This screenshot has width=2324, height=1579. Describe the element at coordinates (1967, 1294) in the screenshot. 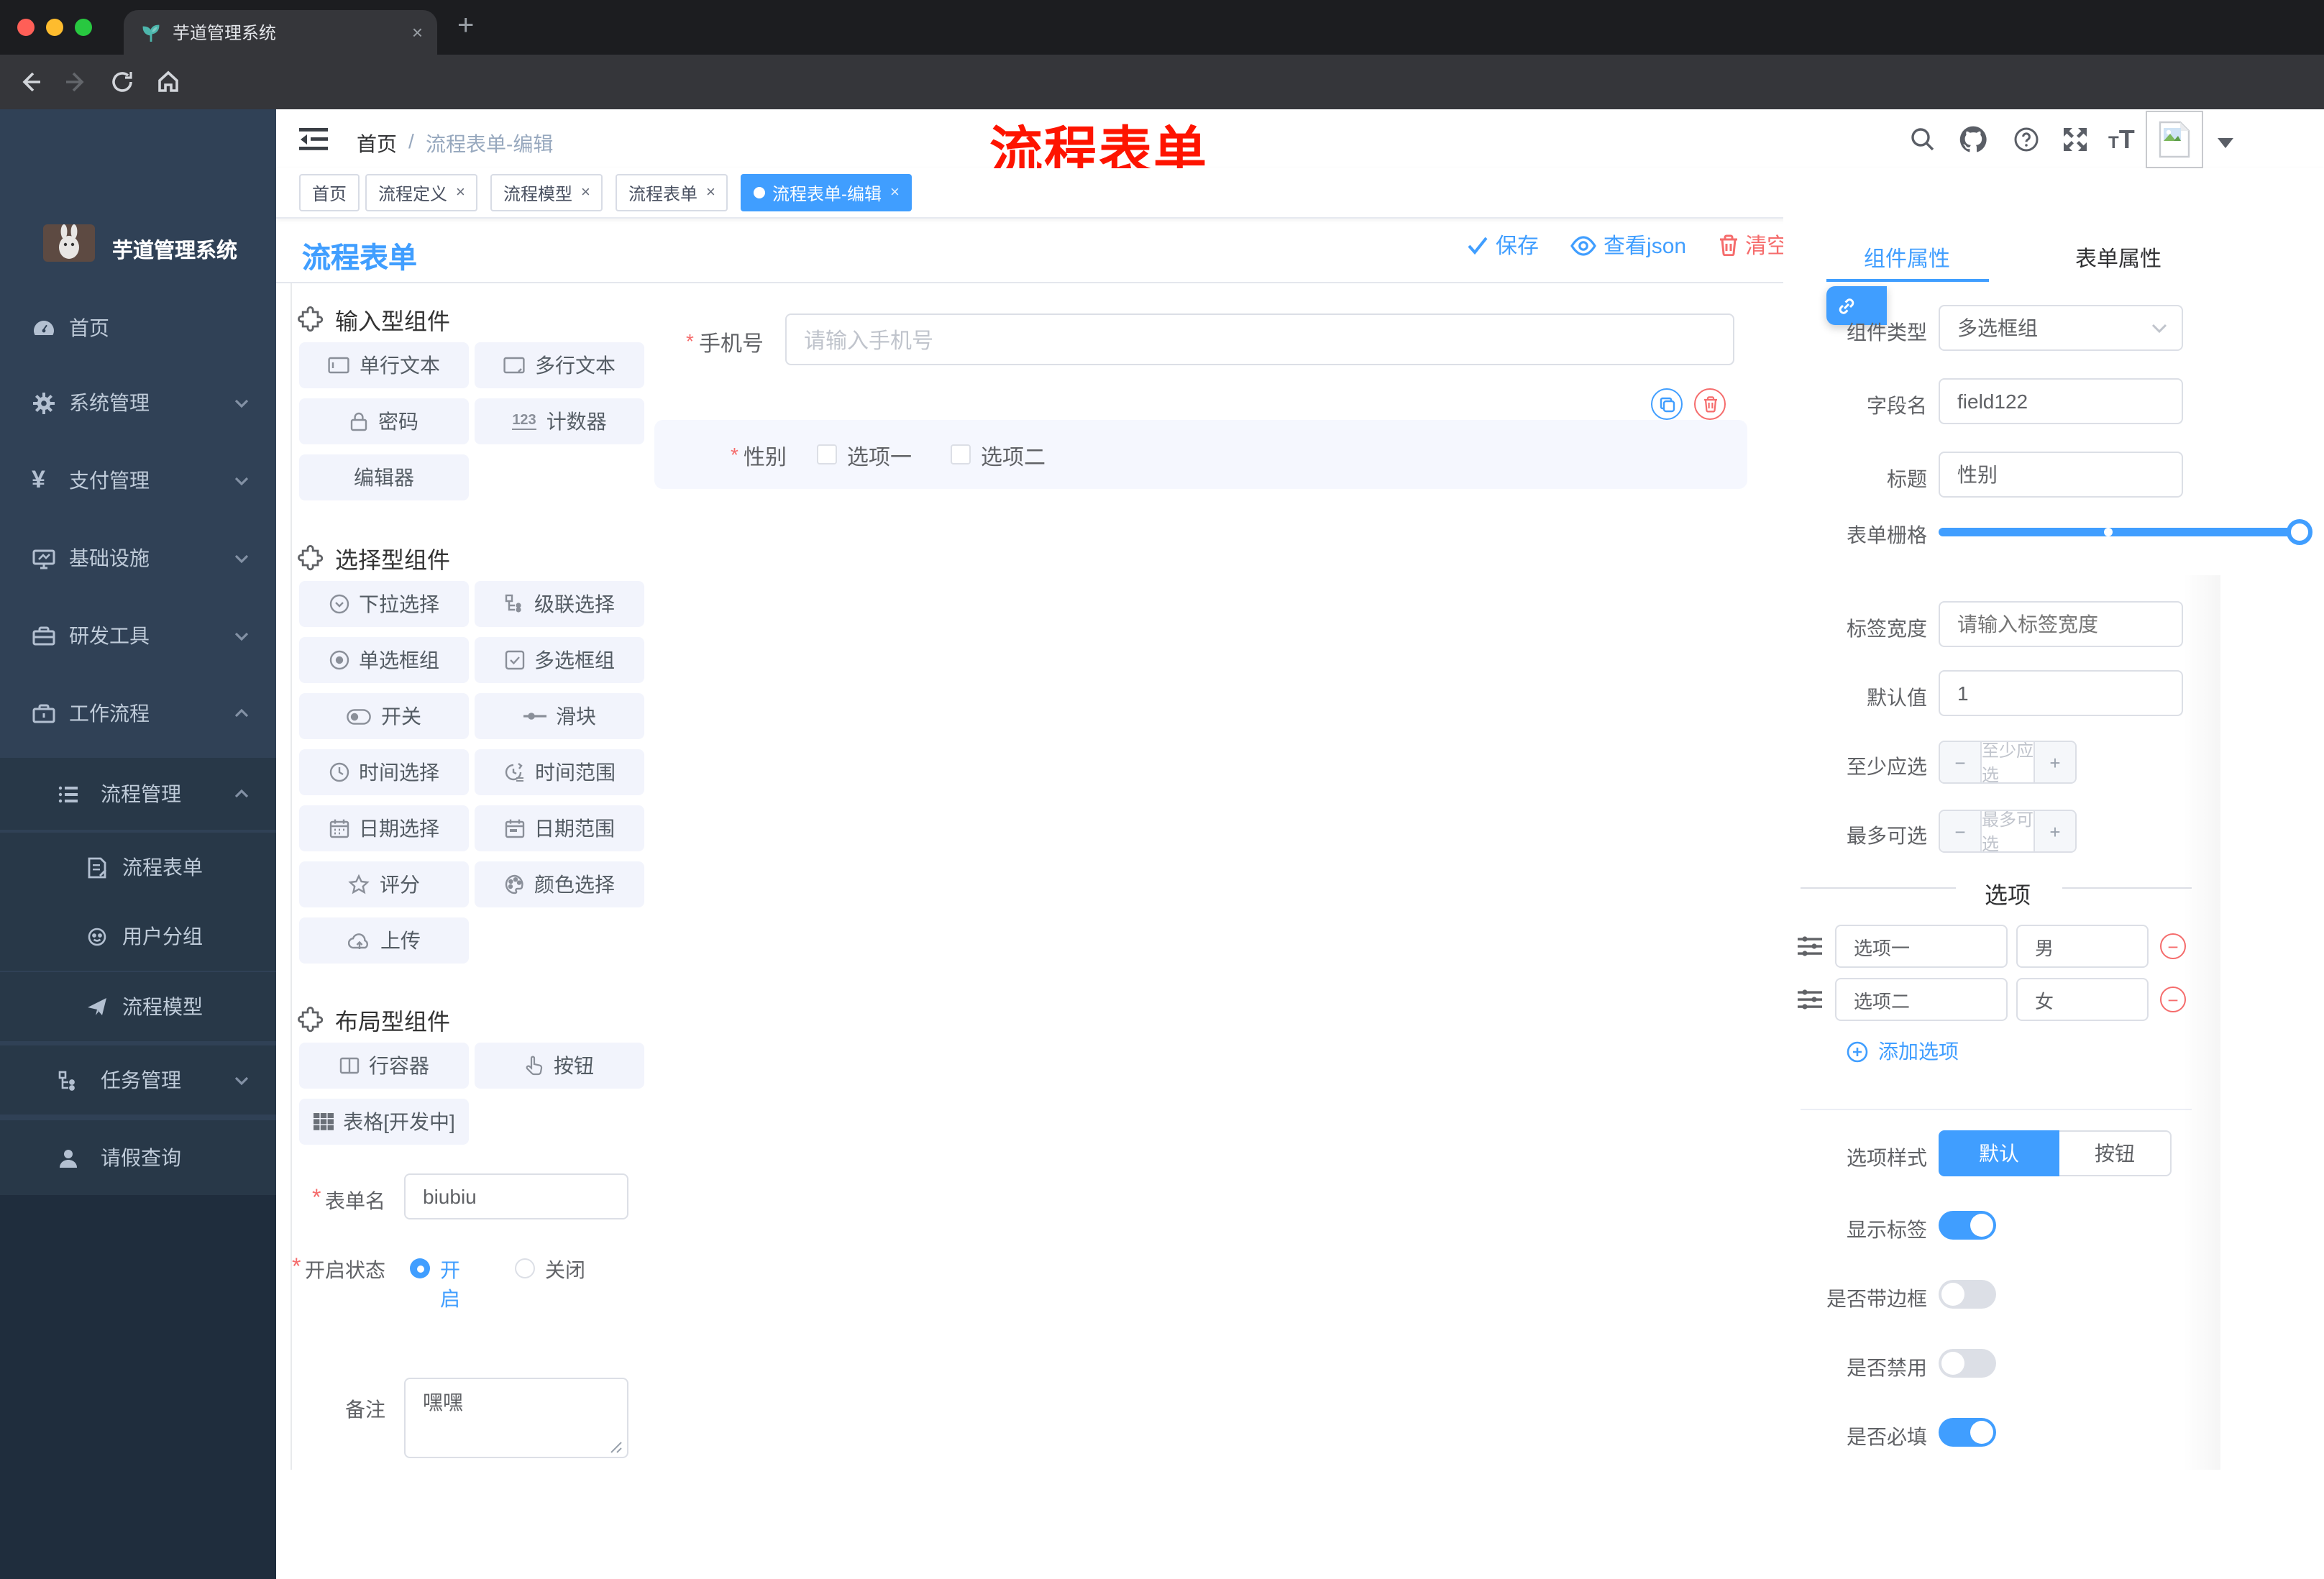

I see `border-toggle` at that location.